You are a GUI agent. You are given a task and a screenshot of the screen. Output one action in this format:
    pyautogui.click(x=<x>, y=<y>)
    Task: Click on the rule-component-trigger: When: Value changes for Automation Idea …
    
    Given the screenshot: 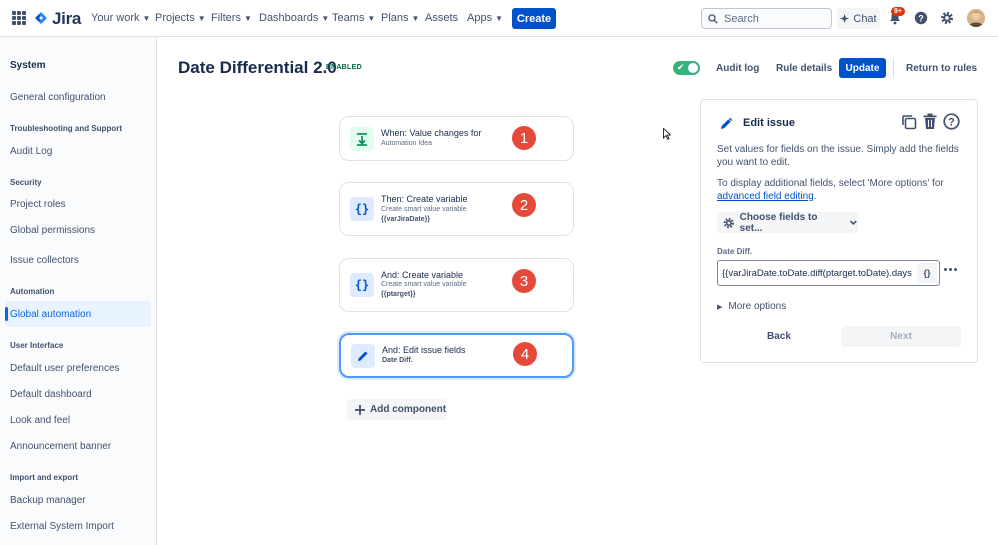 What is the action you would take?
    pyautogui.click(x=456, y=138)
    